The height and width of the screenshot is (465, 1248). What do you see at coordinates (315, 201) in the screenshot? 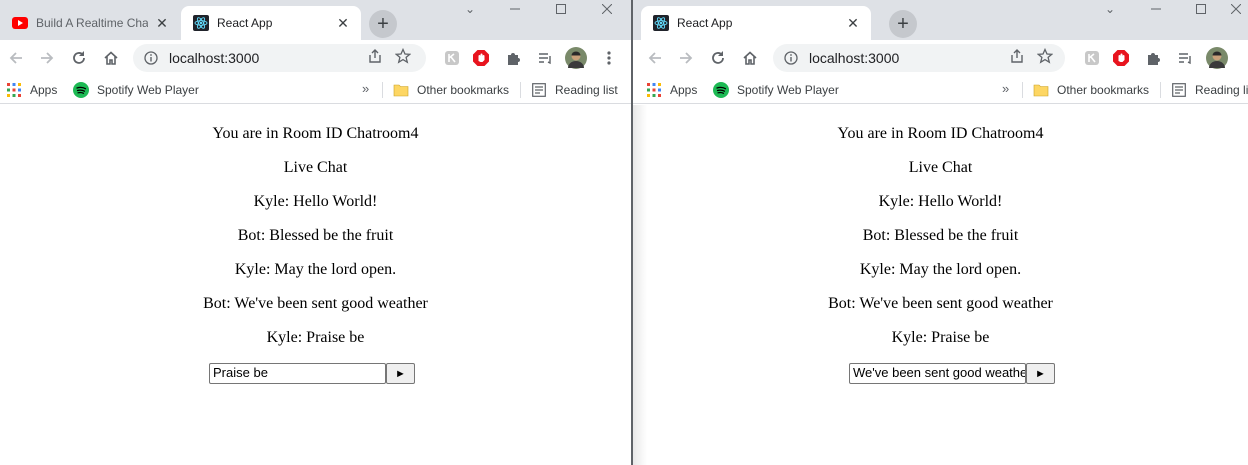
I see `chat-message: Kyle: Hello World!` at bounding box center [315, 201].